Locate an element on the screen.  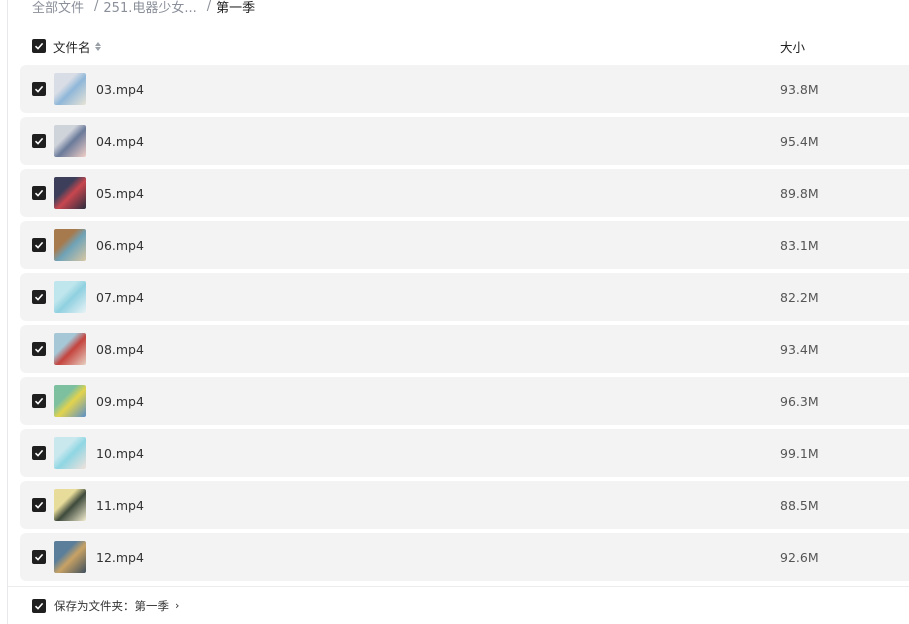
file-size: 93.8M is located at coordinates (799, 89).